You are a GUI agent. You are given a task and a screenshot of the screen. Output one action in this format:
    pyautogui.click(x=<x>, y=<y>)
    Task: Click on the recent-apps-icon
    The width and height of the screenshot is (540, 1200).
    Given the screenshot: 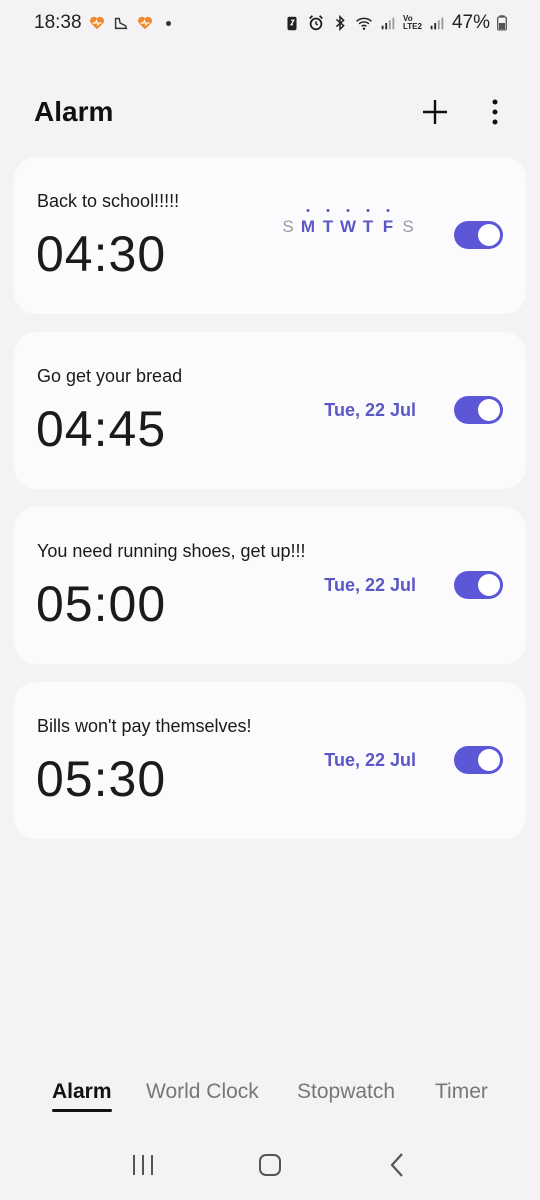 What is the action you would take?
    pyautogui.click(x=143, y=1165)
    